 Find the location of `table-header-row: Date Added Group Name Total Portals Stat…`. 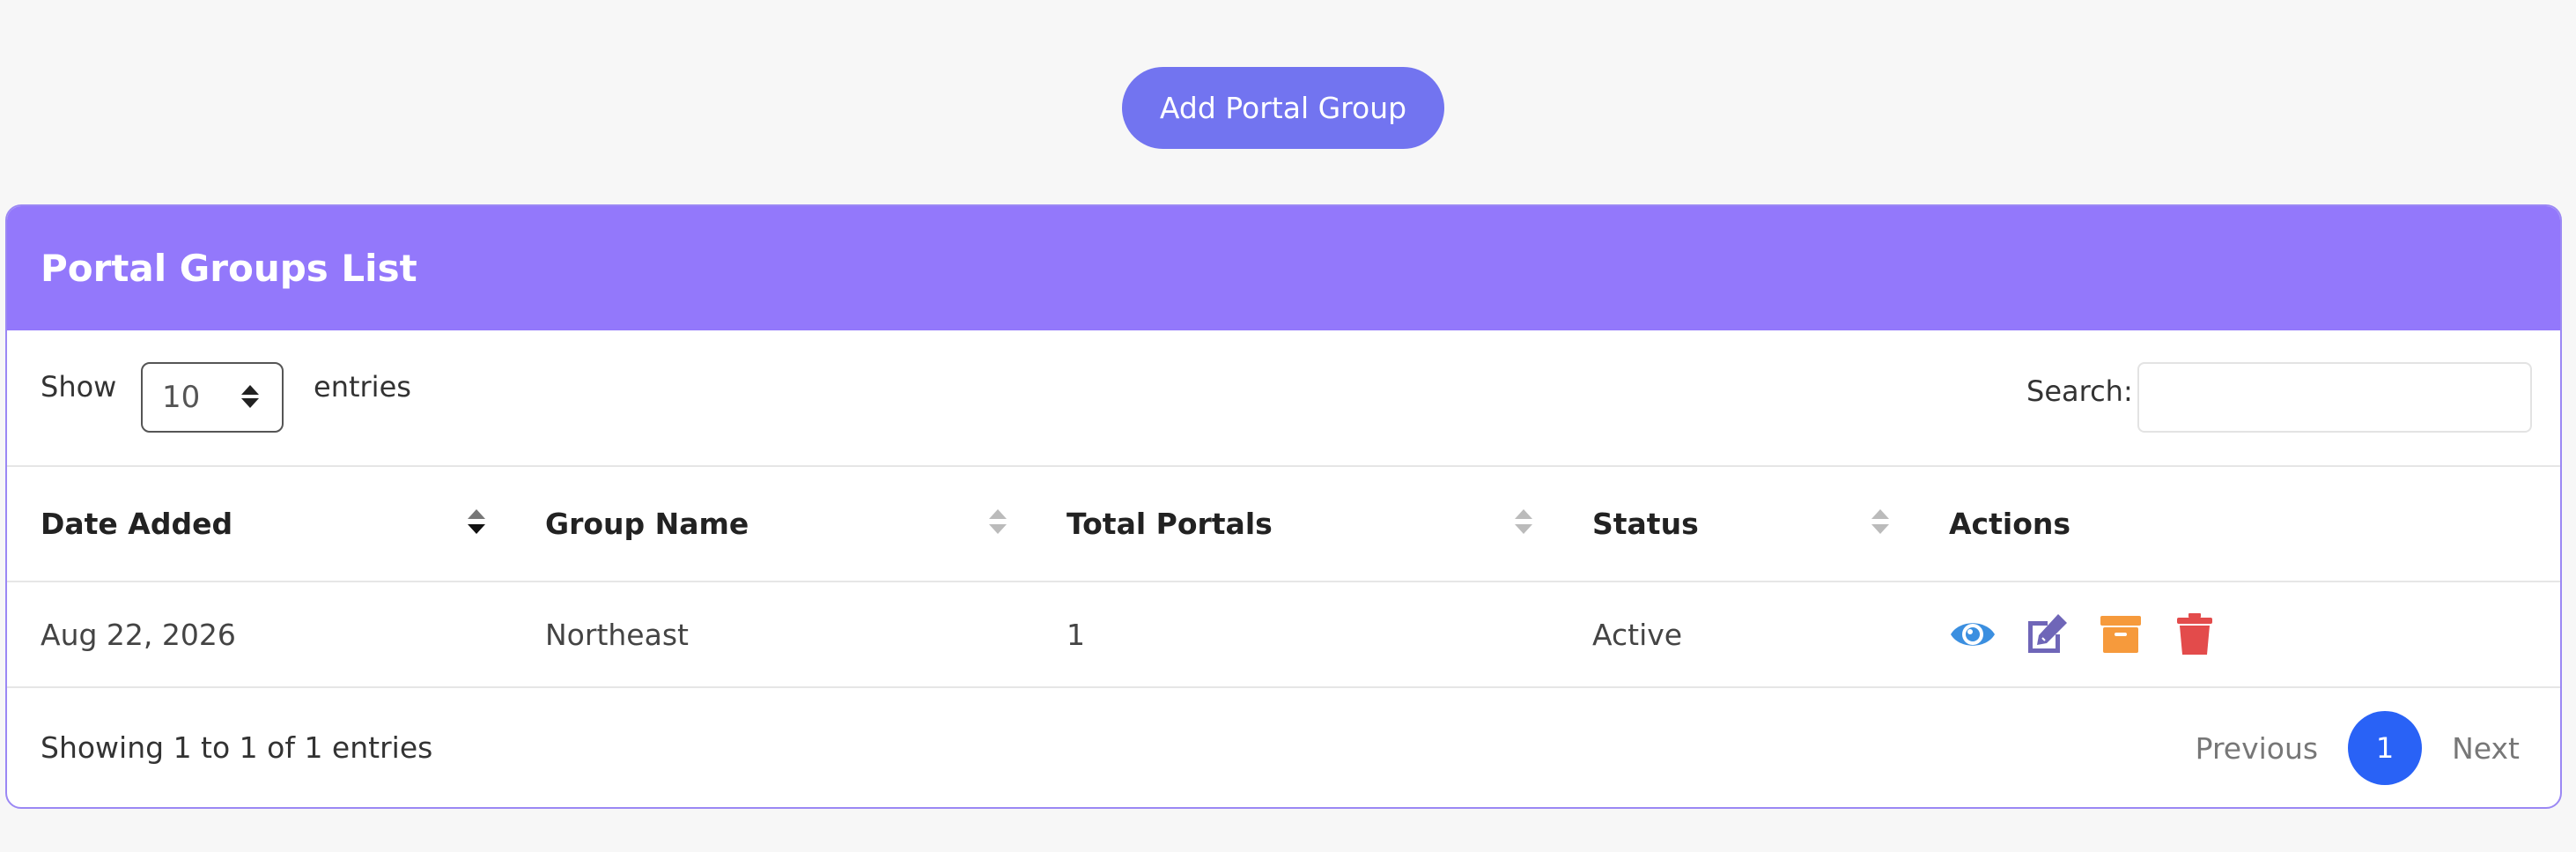

table-header-row: Date Added Group Name Total Portals Stat… is located at coordinates (1283, 524).